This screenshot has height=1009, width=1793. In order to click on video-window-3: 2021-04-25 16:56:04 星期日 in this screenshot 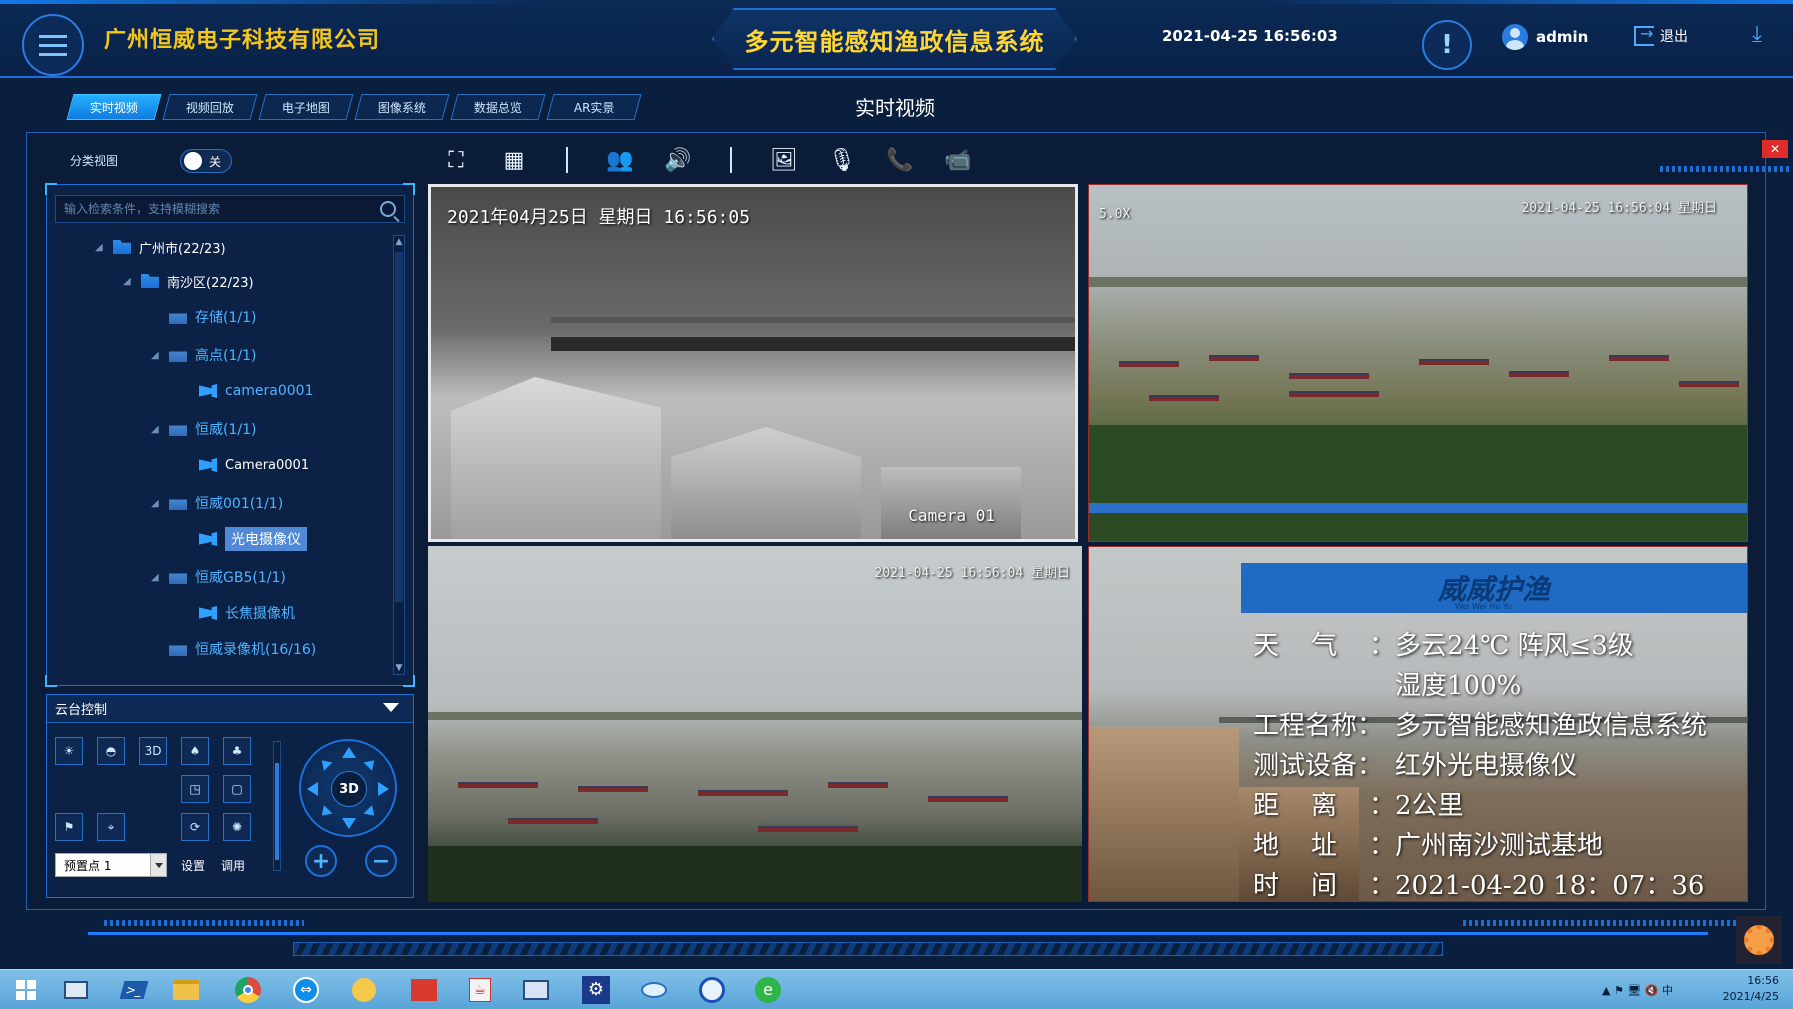, I will do `click(755, 724)`.